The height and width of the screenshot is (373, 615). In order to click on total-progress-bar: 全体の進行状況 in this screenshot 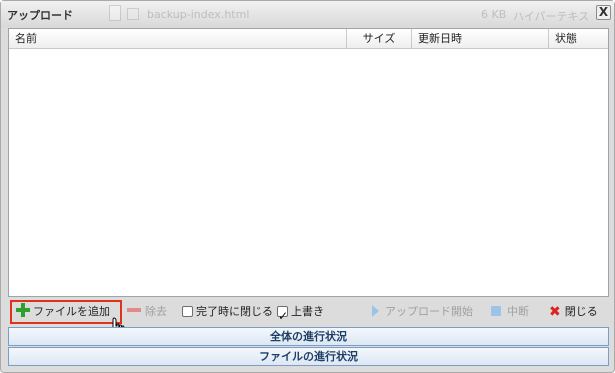, I will do `click(308, 336)`.